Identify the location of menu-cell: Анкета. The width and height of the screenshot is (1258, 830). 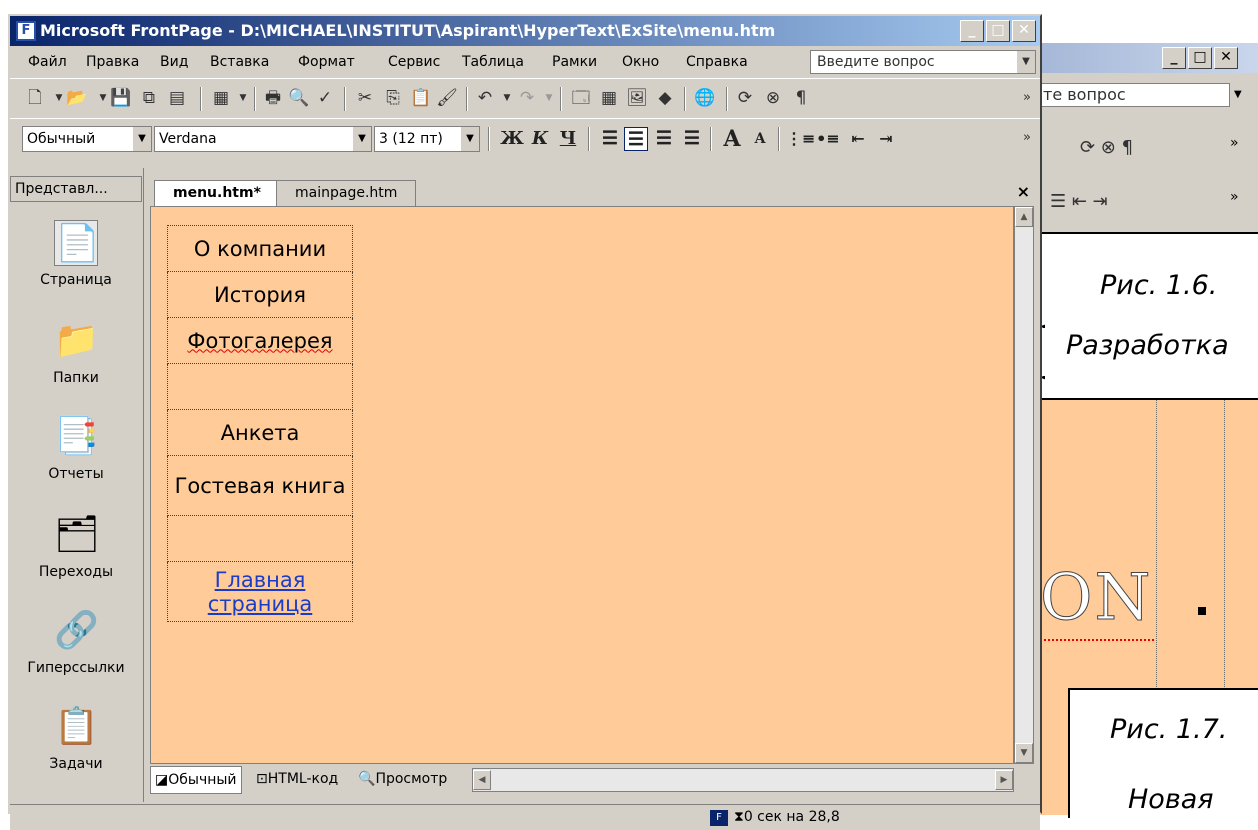
(260, 432).